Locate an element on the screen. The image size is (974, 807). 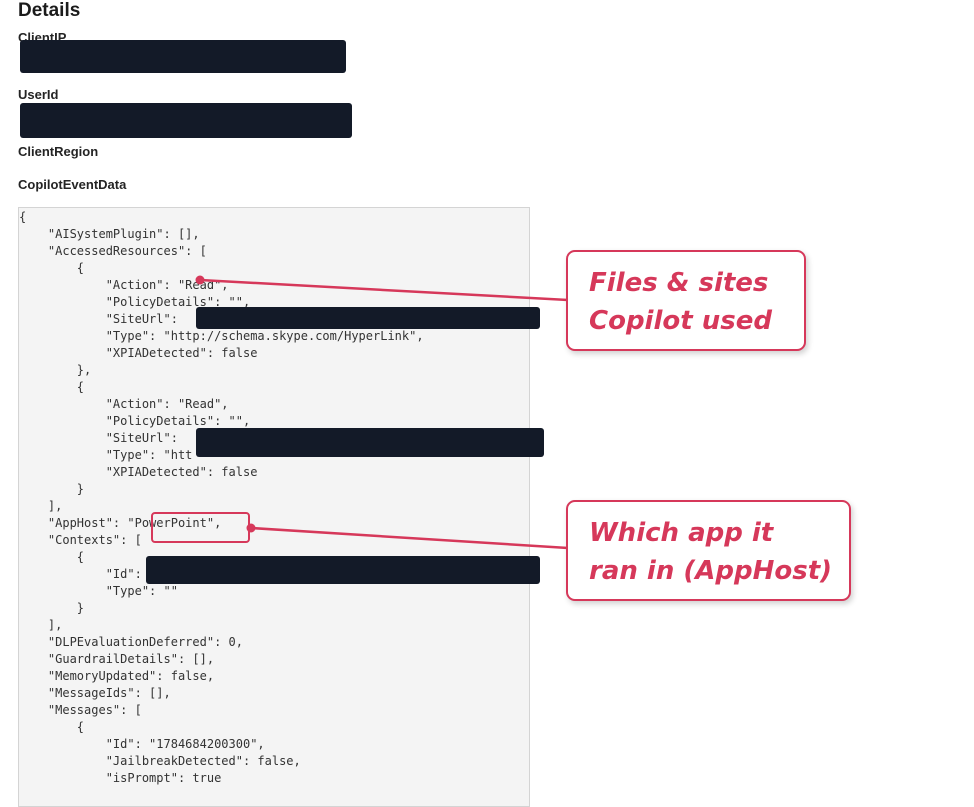
resources-callout-line-2: Copilot used is located at coordinates (680, 321).